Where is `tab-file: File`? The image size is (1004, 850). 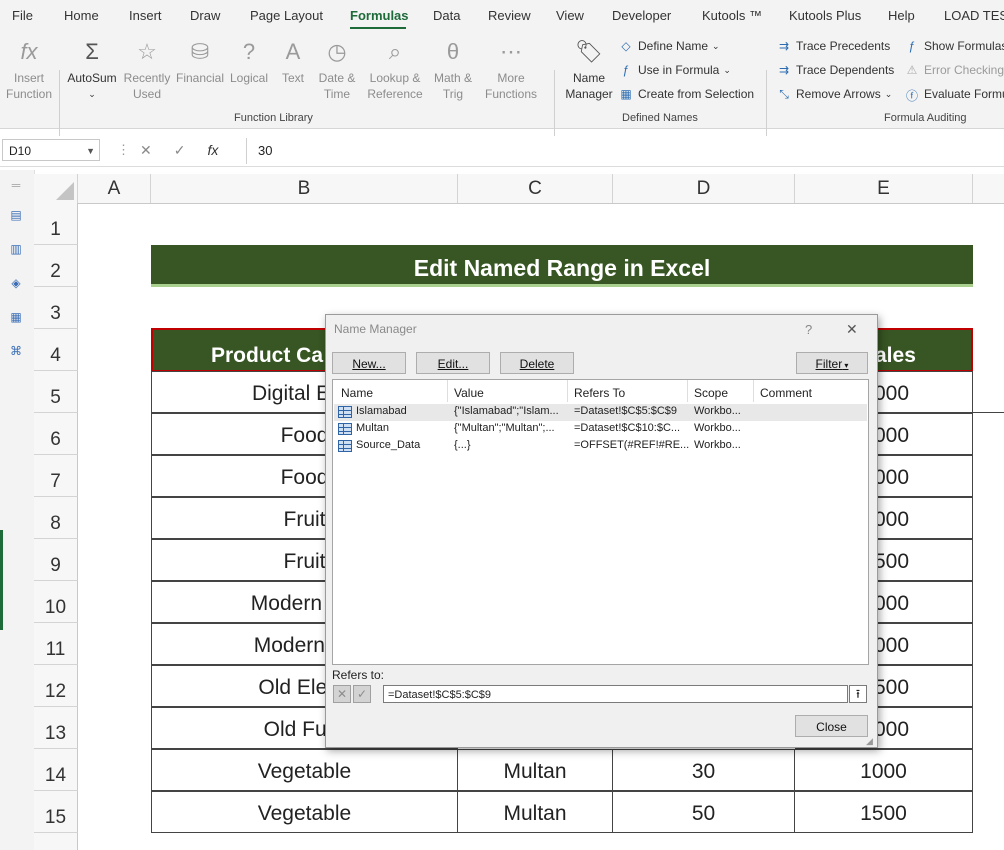 tab-file: File is located at coordinates (22, 15).